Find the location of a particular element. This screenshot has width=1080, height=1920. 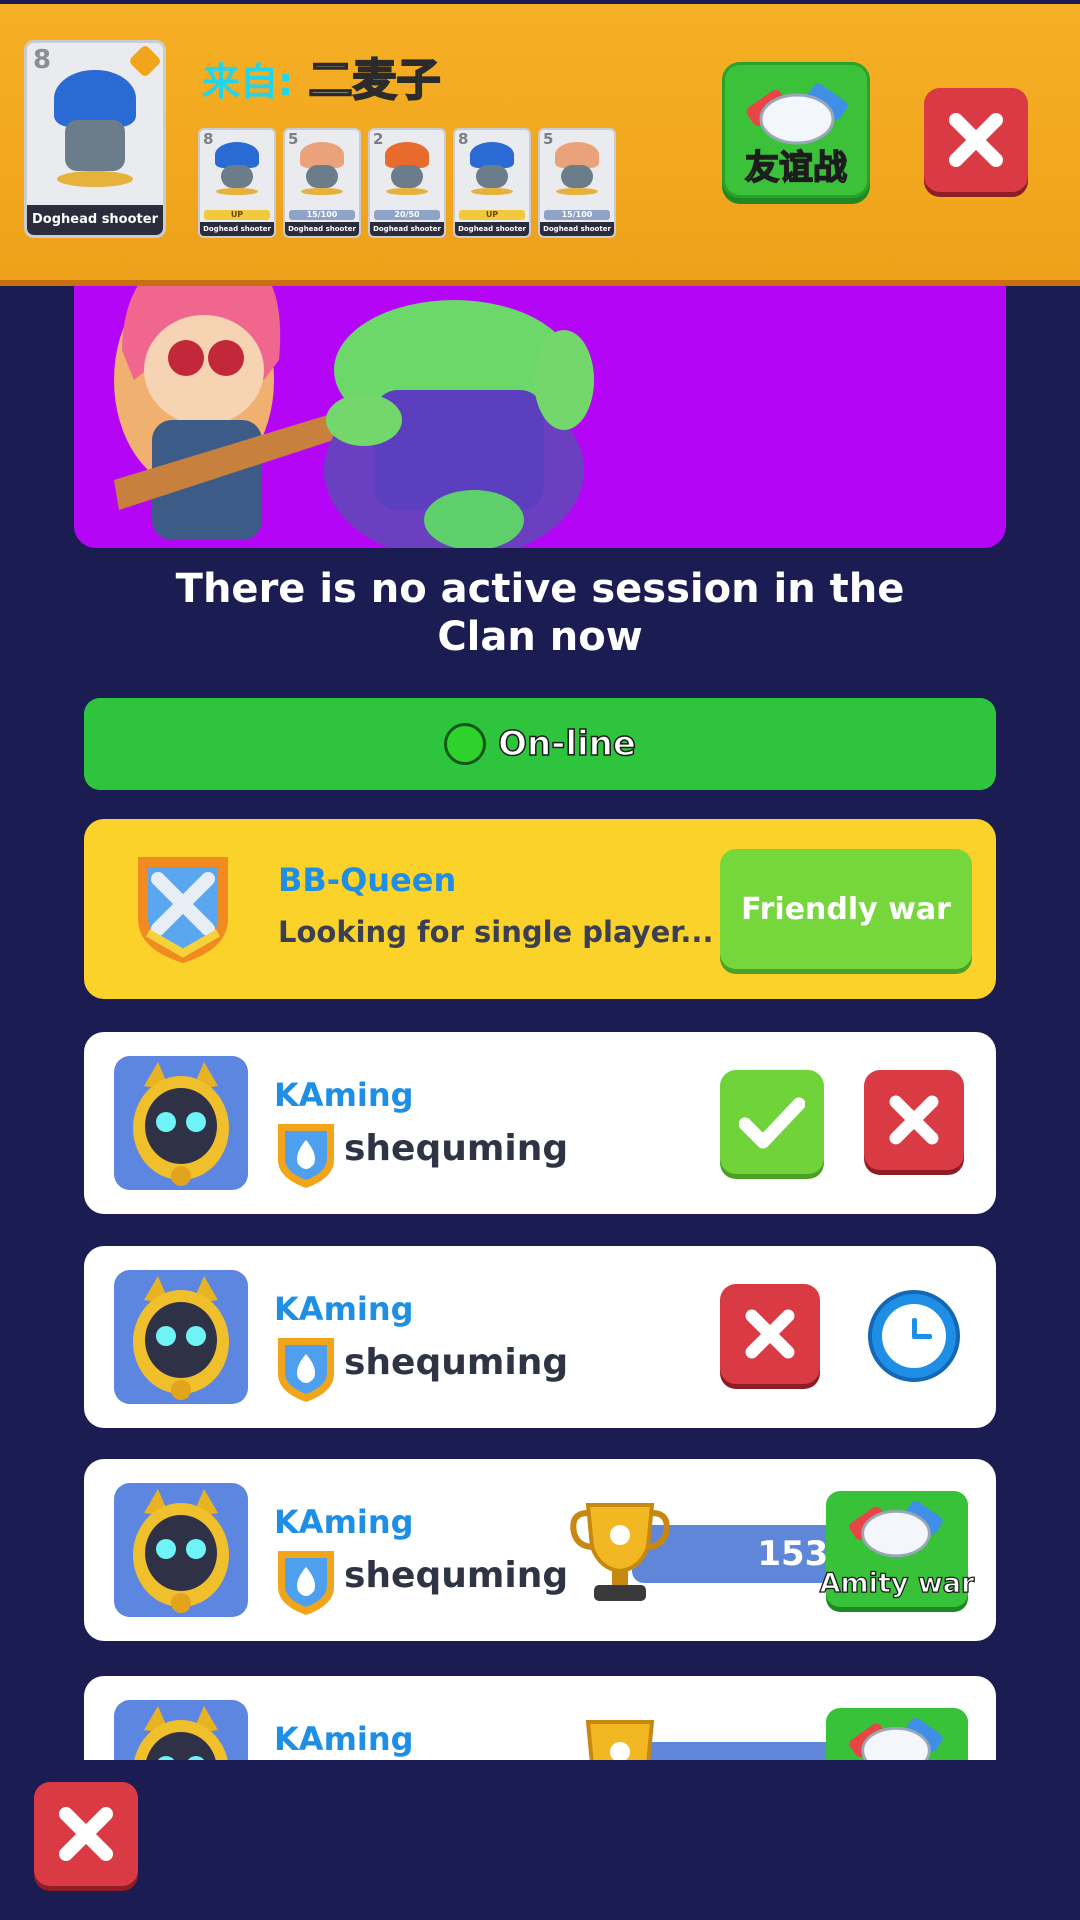

trophy-icon is located at coordinates (620, 1740).